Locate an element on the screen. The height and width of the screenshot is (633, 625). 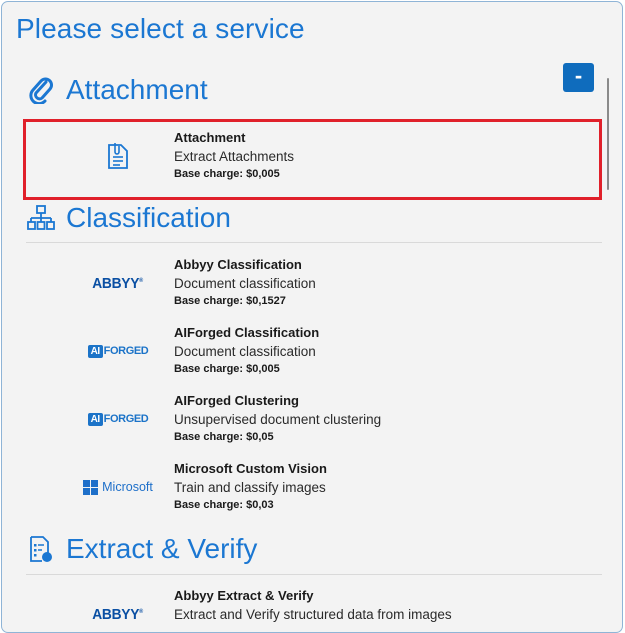
section-header-extract-verify: Extract & Verify is located at coordinates (141, 549).